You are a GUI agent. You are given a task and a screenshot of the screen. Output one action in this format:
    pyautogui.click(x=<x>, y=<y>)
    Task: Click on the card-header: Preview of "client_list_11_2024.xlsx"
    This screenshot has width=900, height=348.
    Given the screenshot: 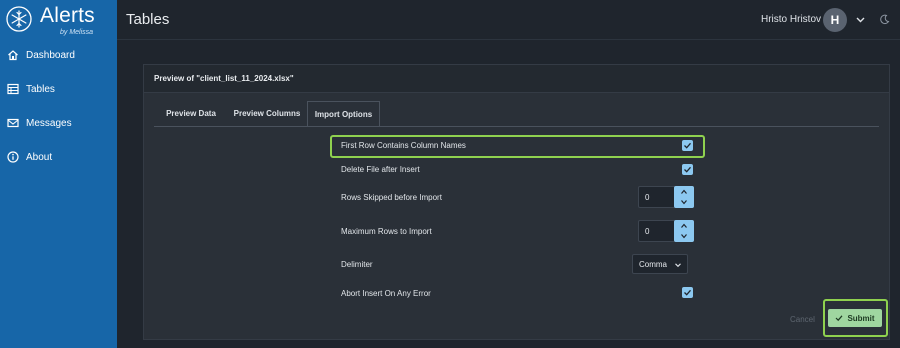 What is the action you would take?
    pyautogui.click(x=516, y=79)
    